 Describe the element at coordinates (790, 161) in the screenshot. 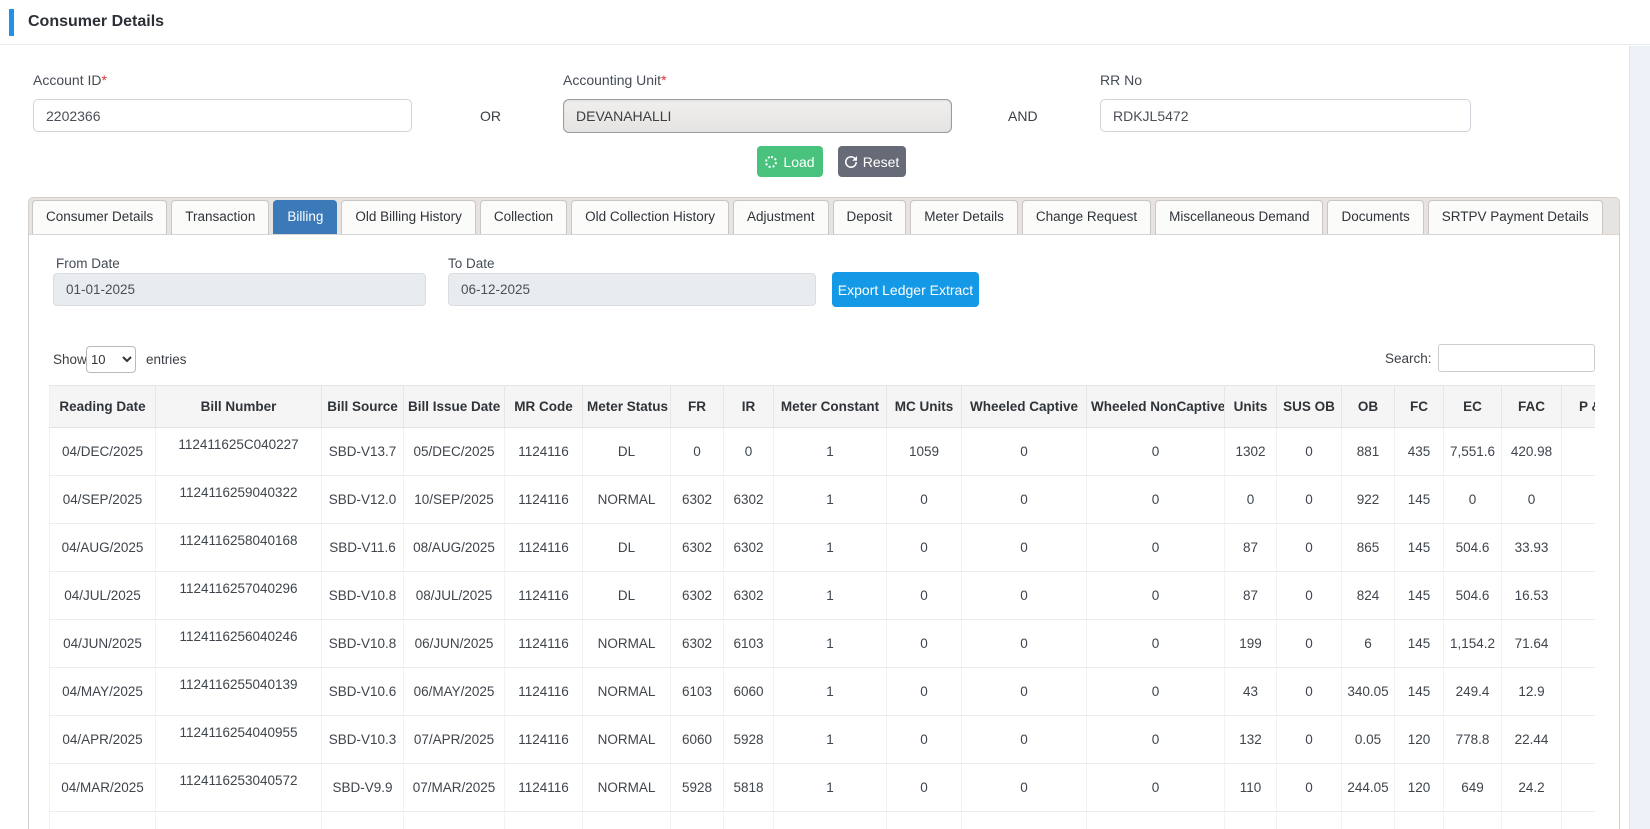

I see `load-button: Load` at that location.